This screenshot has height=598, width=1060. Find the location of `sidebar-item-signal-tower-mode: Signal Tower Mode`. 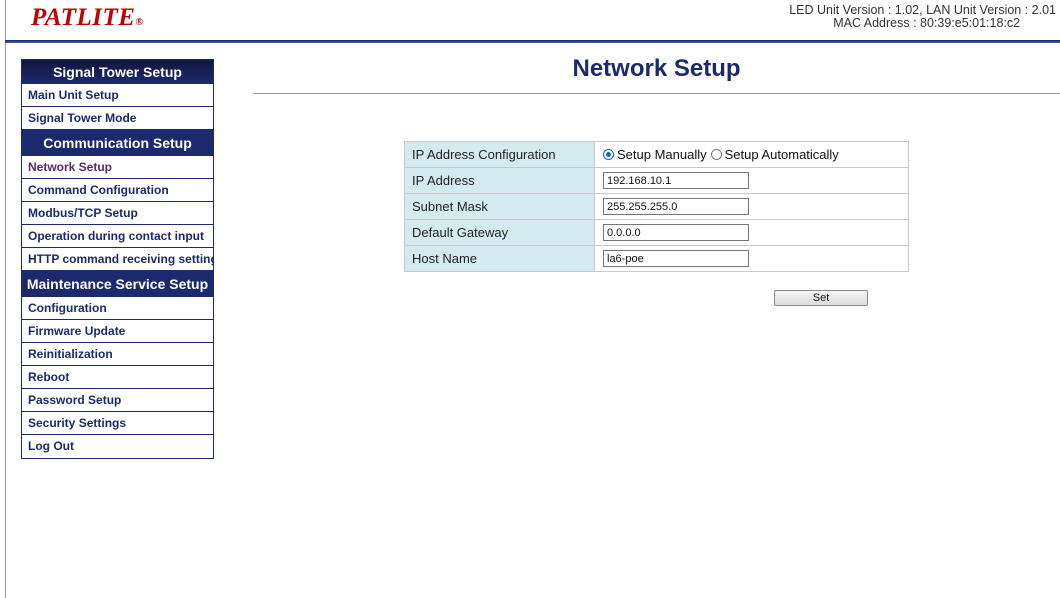

sidebar-item-signal-tower-mode: Signal Tower Mode is located at coordinates (117, 118).